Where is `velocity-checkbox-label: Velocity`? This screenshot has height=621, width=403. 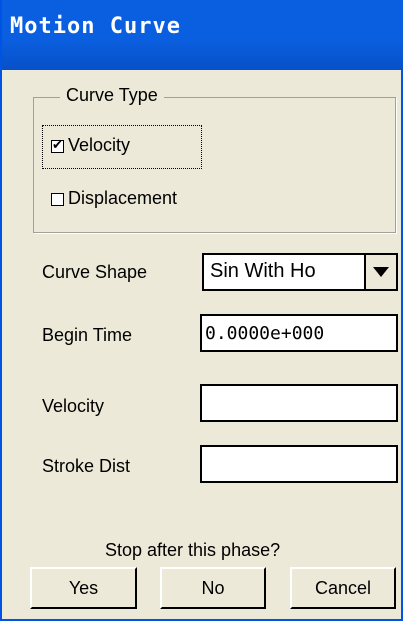 velocity-checkbox-label: Velocity is located at coordinates (99, 145).